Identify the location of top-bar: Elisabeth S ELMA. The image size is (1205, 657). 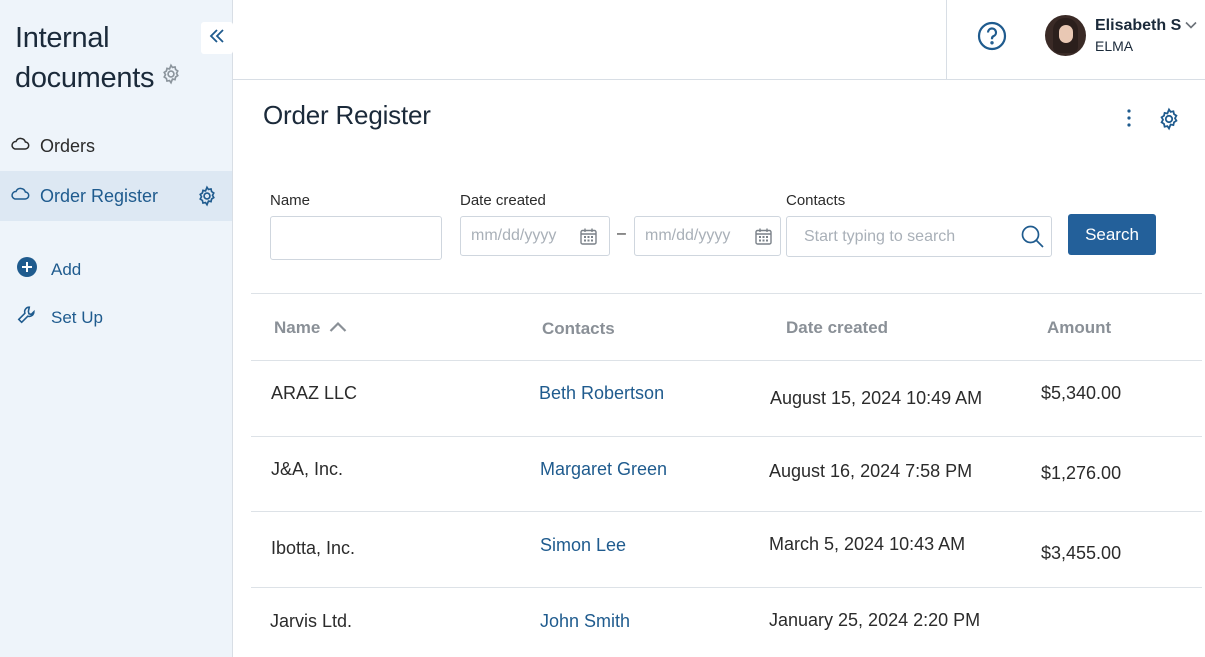
(719, 40).